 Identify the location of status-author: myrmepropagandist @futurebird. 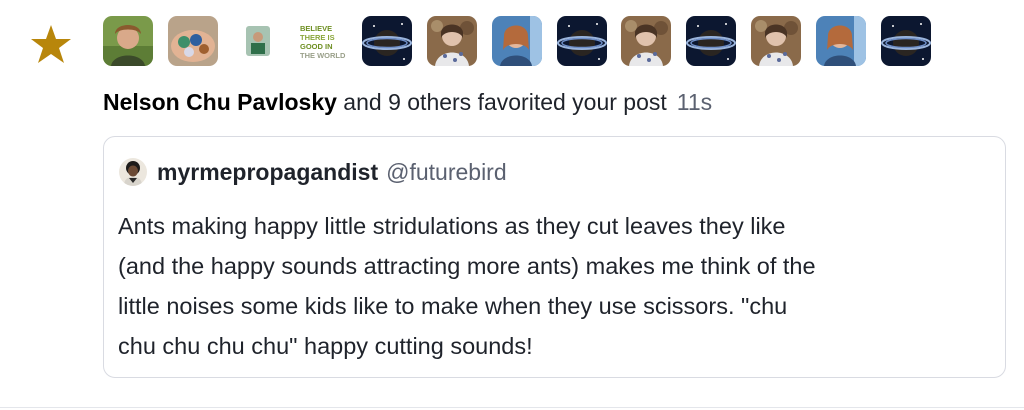
(313, 172).